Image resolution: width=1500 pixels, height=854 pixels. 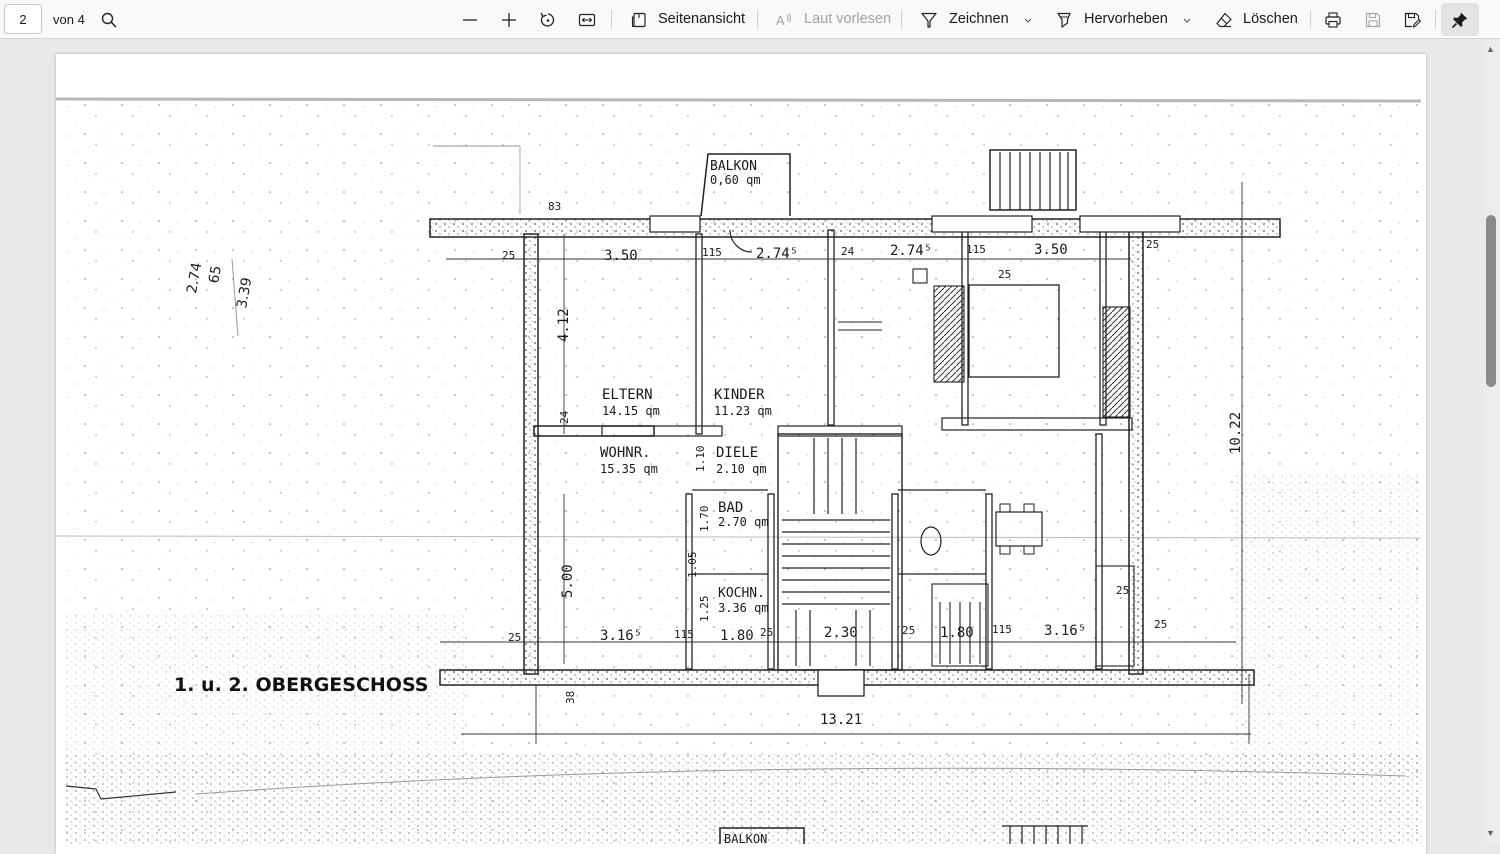 I want to click on pin-icon, so click(x=1459, y=20).